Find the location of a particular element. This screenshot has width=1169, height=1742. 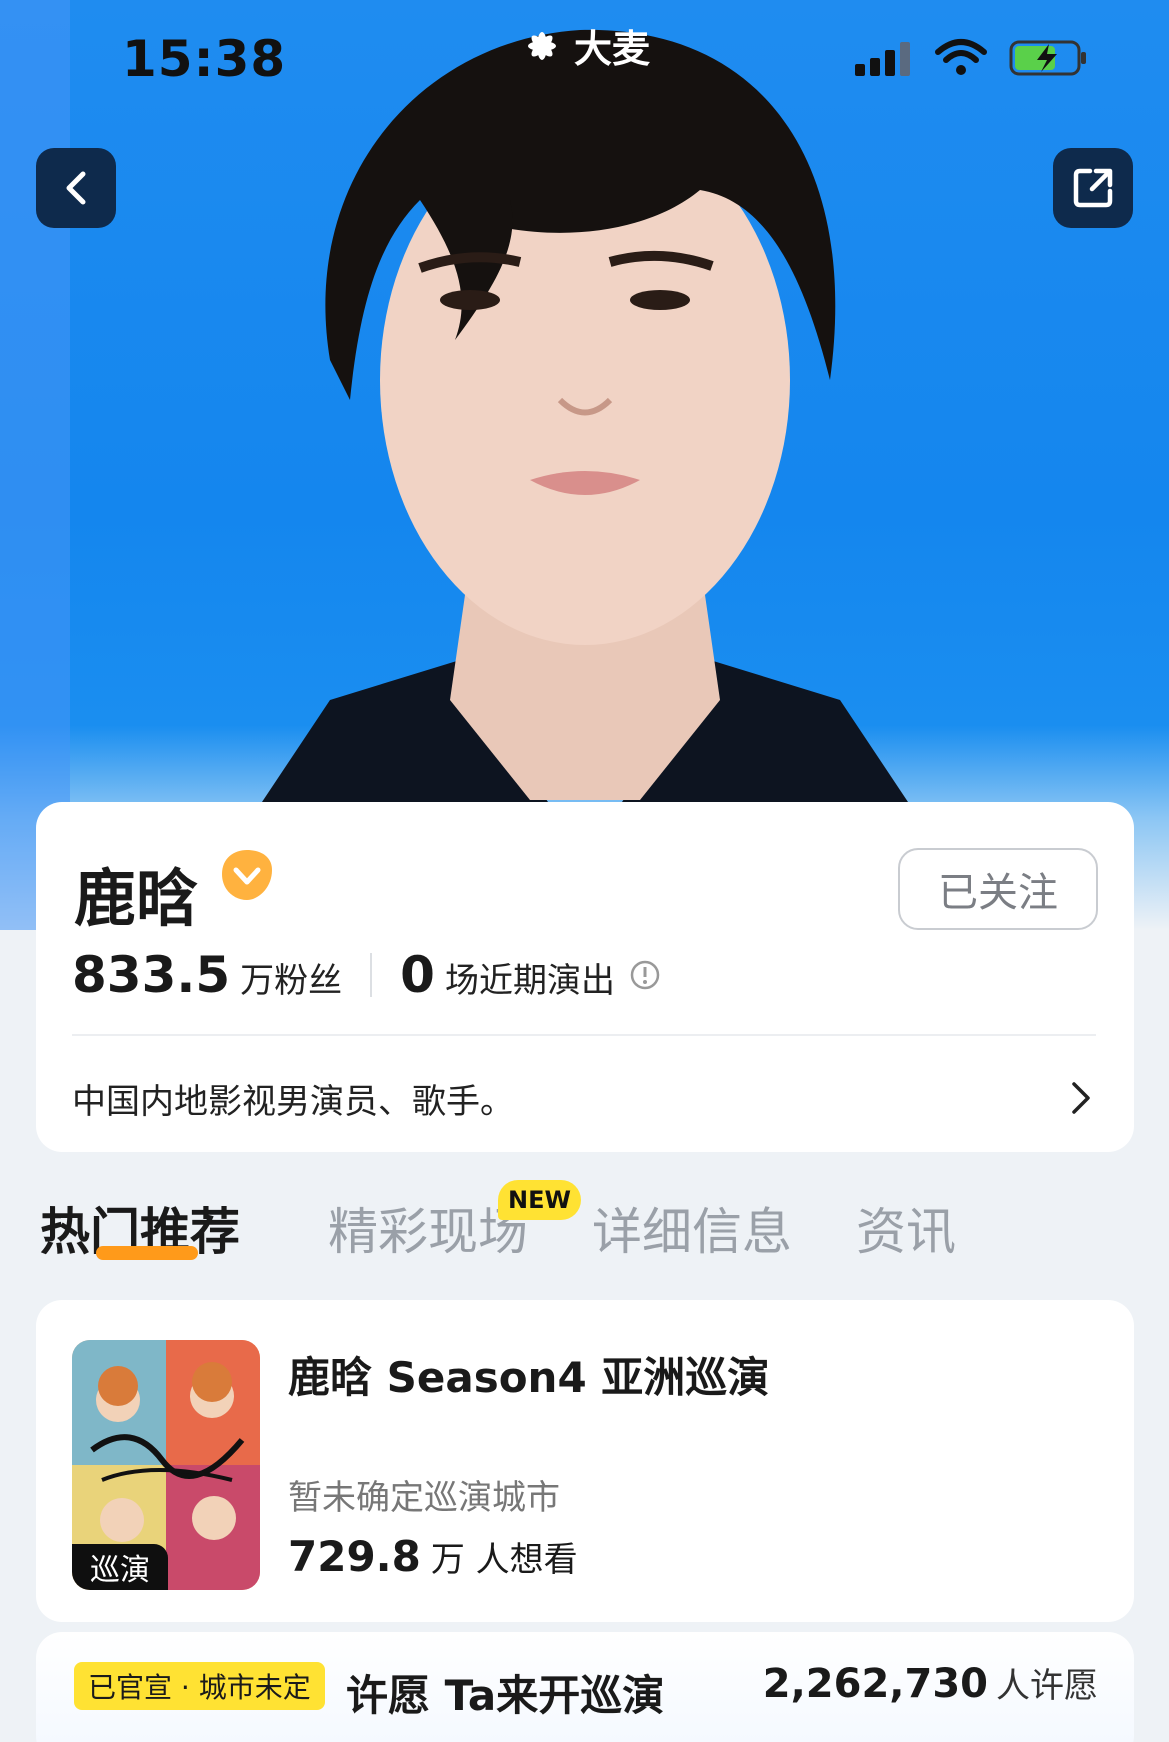

wish-count: 2,262,730 人许愿 is located at coordinates (930, 1682).